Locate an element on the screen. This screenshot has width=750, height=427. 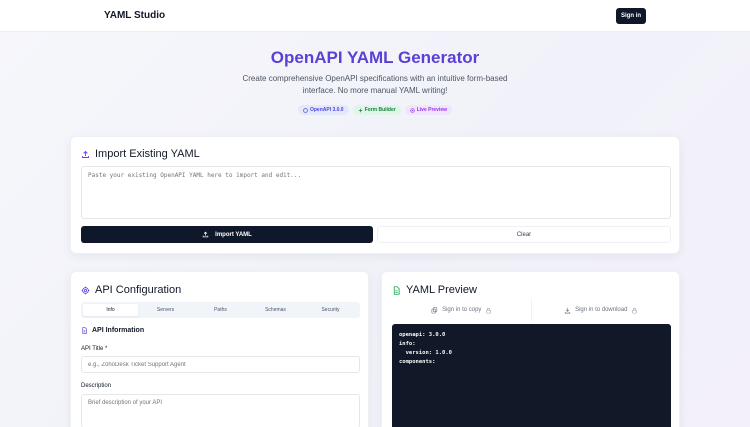
shield-icon is located at coordinates (305, 110).